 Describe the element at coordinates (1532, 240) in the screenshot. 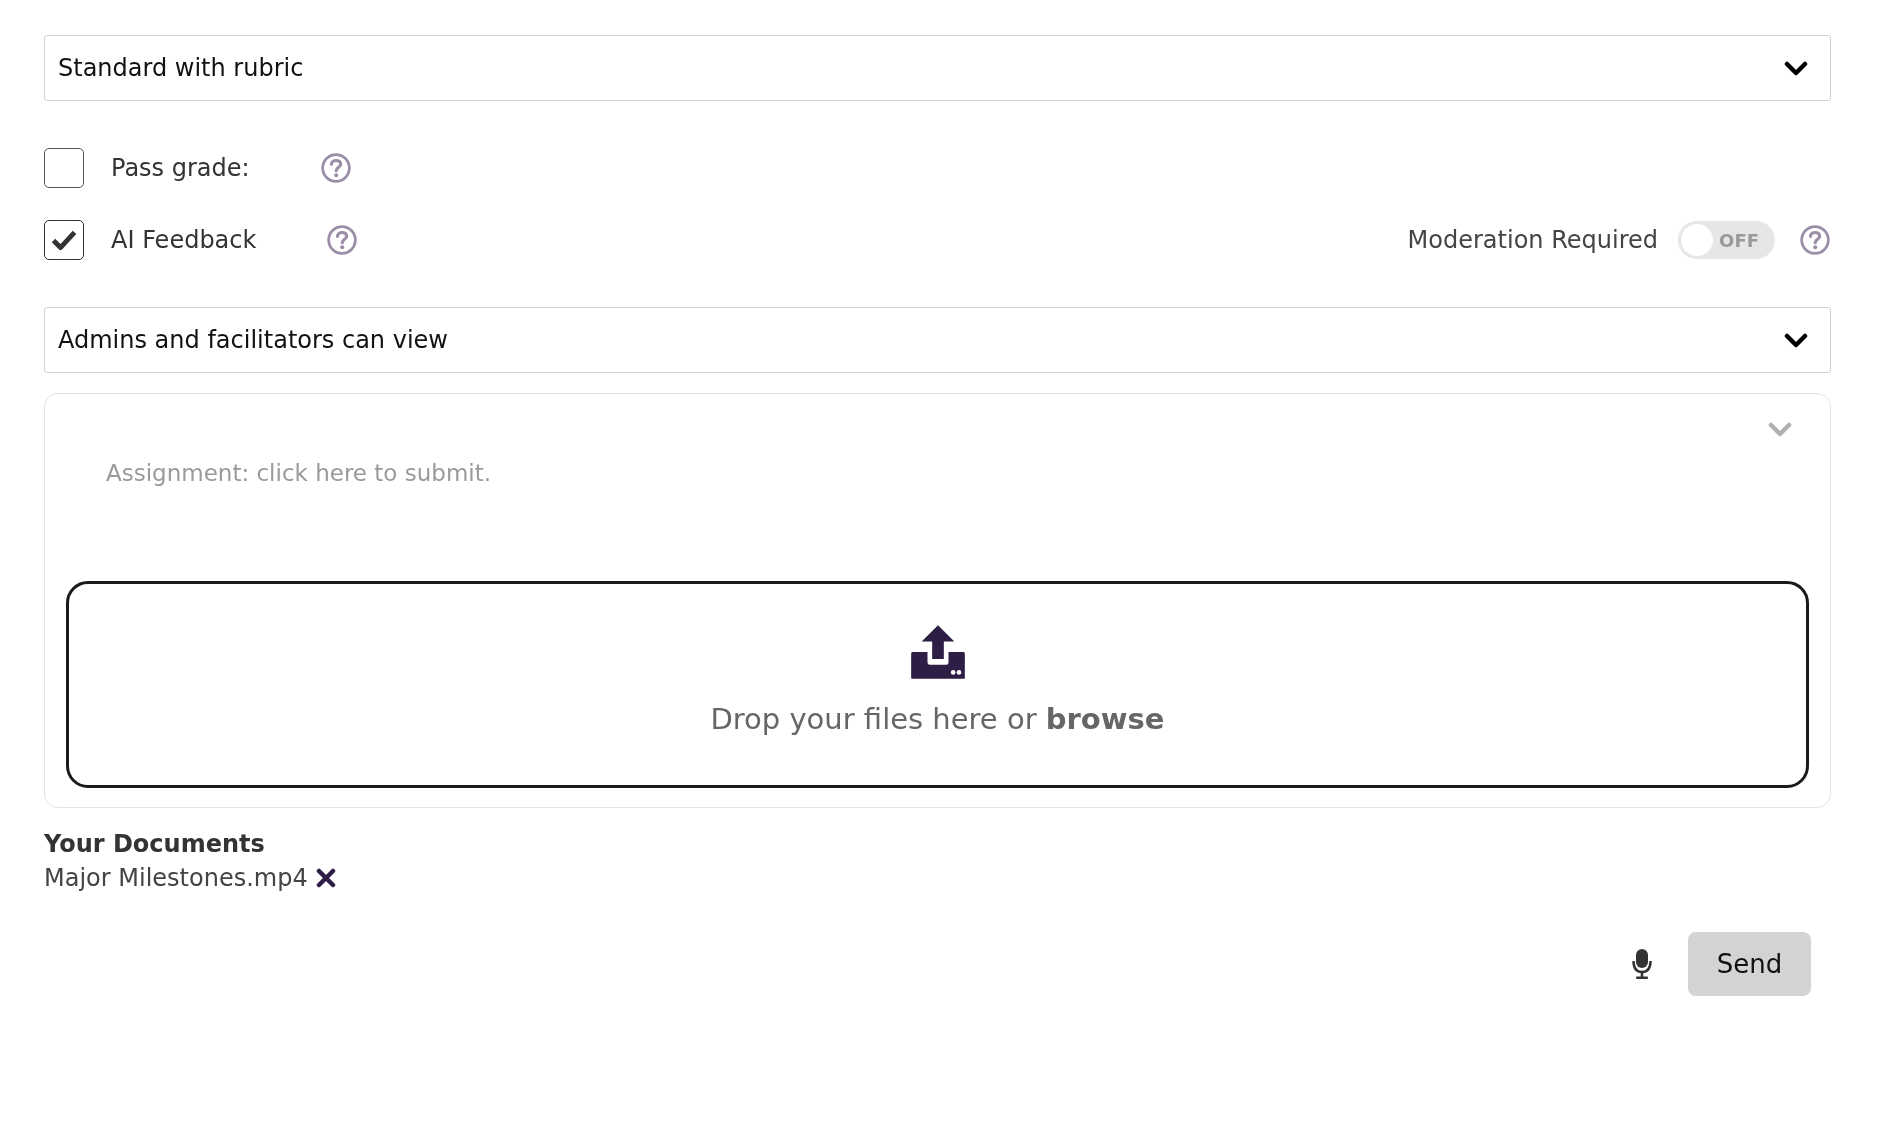

I see `toggle-label: Moderation Required` at that location.